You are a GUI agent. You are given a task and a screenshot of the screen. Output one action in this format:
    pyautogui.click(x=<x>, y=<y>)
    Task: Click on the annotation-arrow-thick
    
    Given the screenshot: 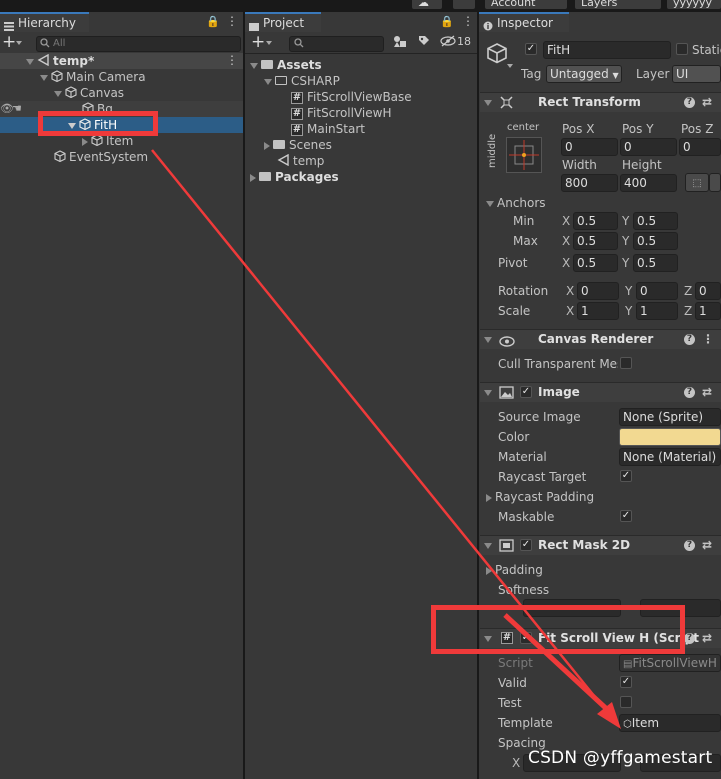 What is the action you would take?
    pyautogui.click(x=557, y=663)
    